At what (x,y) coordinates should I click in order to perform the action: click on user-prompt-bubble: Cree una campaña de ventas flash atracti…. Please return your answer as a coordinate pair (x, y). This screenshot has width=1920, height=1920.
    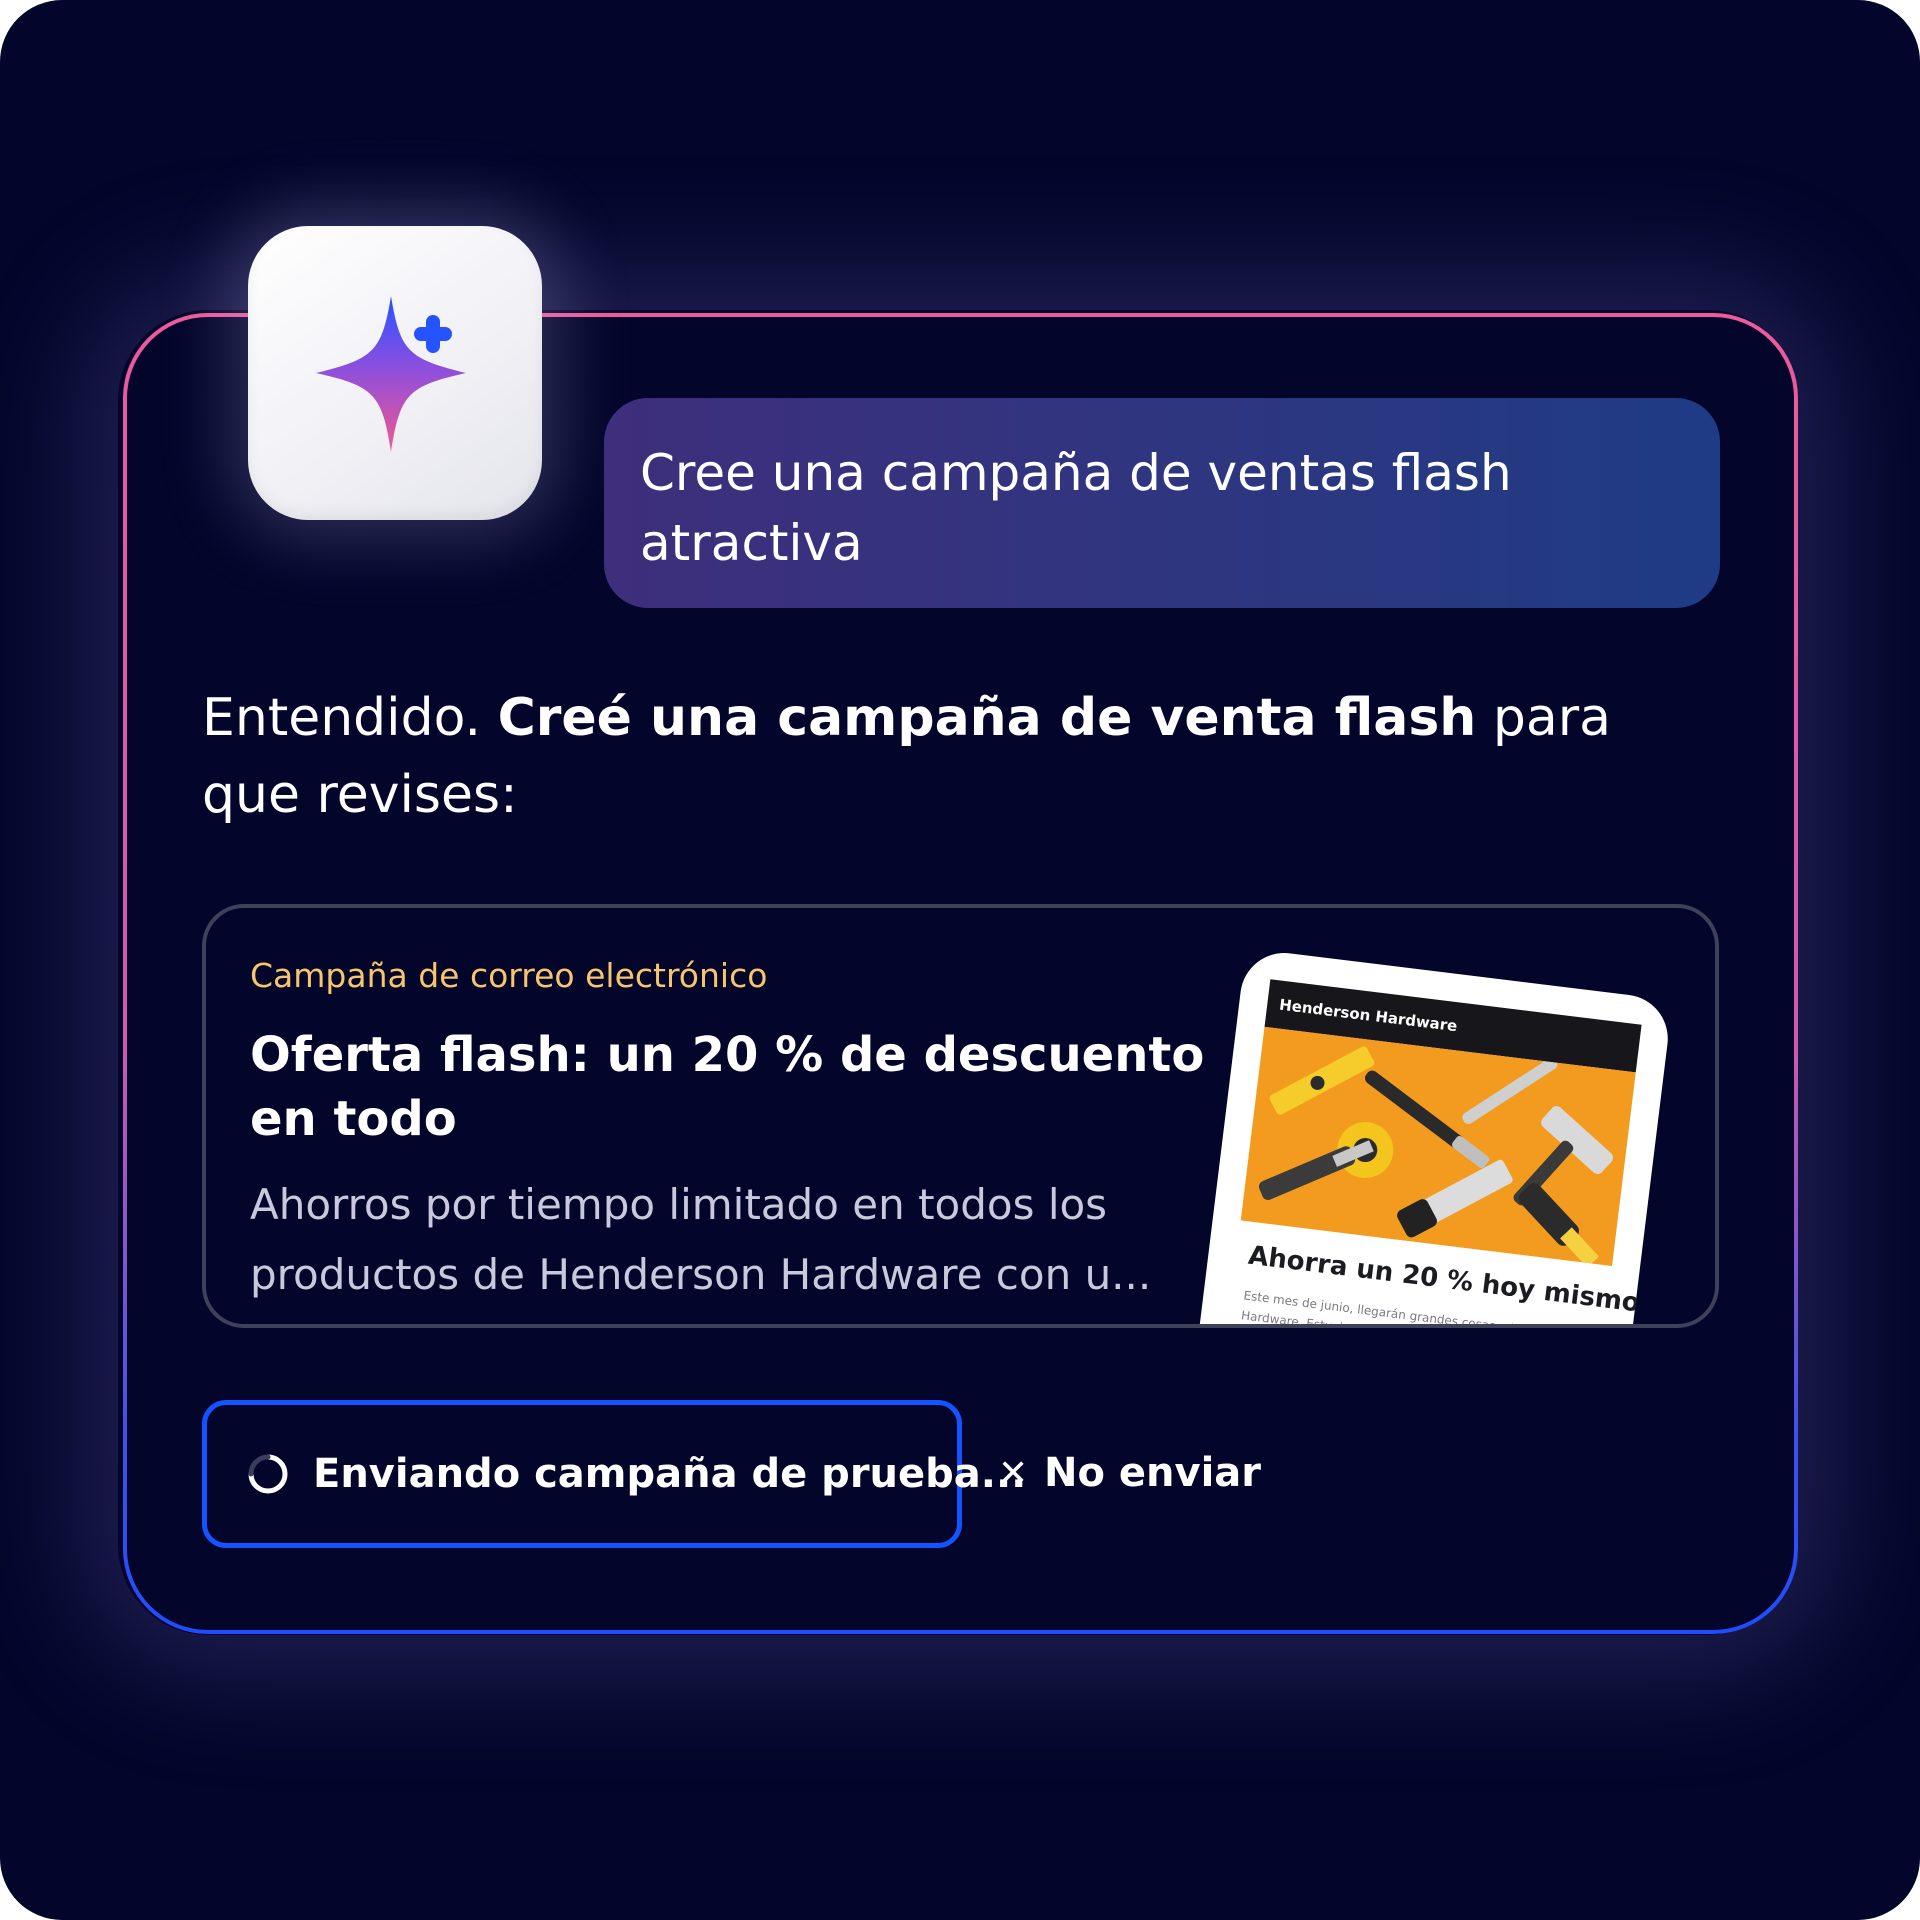
    Looking at the image, I should click on (1162, 503).